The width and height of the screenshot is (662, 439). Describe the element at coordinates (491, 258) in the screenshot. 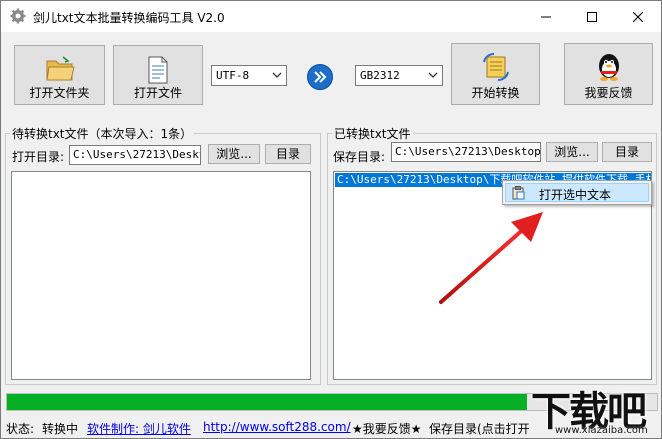

I see `annotation-arrow-icon` at that location.